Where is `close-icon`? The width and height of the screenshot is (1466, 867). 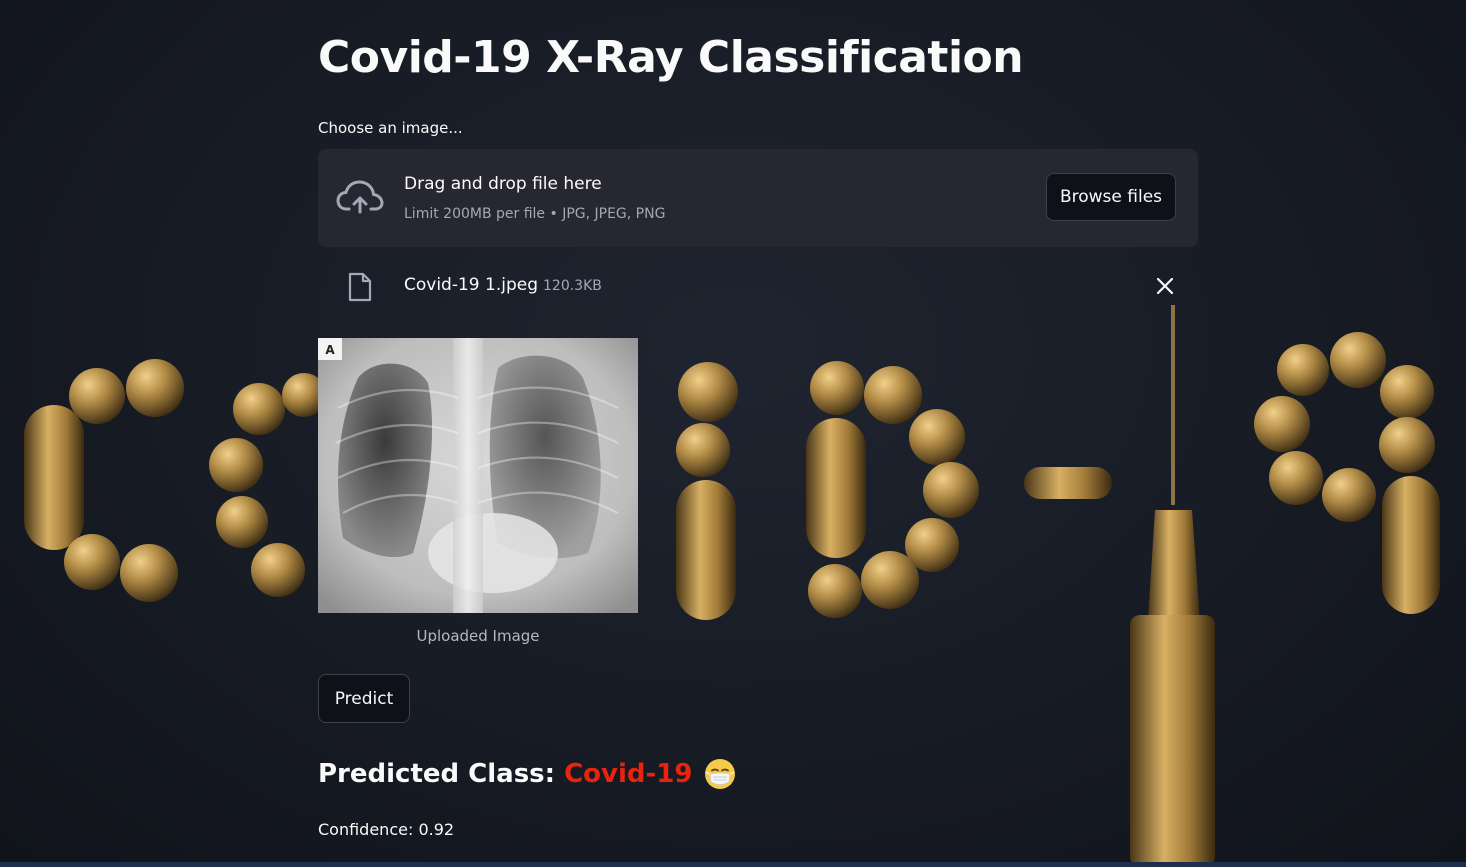 close-icon is located at coordinates (1165, 286).